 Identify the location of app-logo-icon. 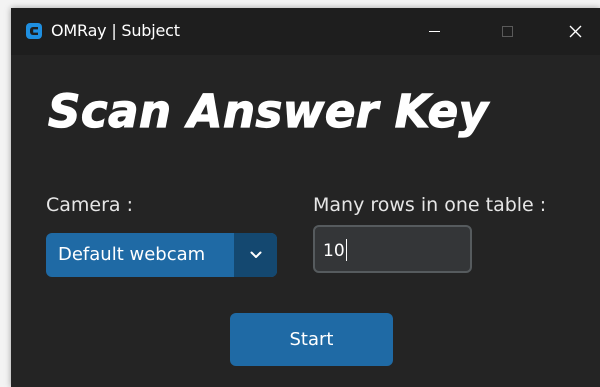
(34, 31).